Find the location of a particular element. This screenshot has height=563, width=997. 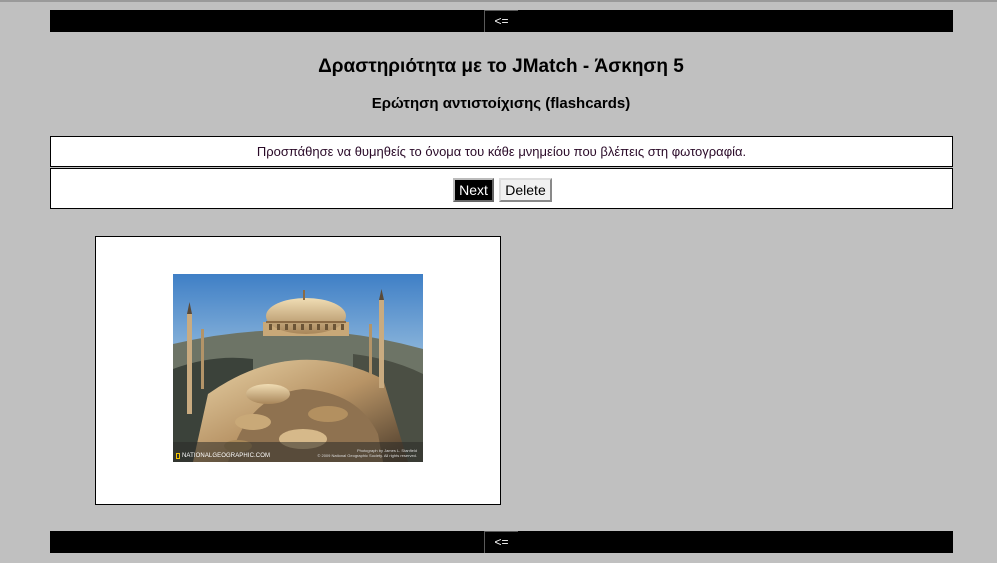

top-nav-bar: <= is located at coordinates (501, 21).